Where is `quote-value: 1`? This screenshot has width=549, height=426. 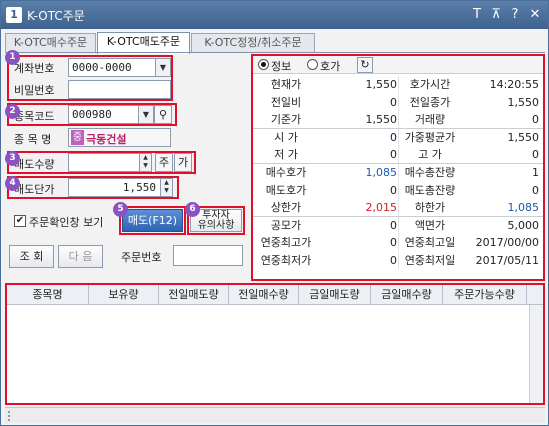
quote-value: 1 is located at coordinates (535, 172).